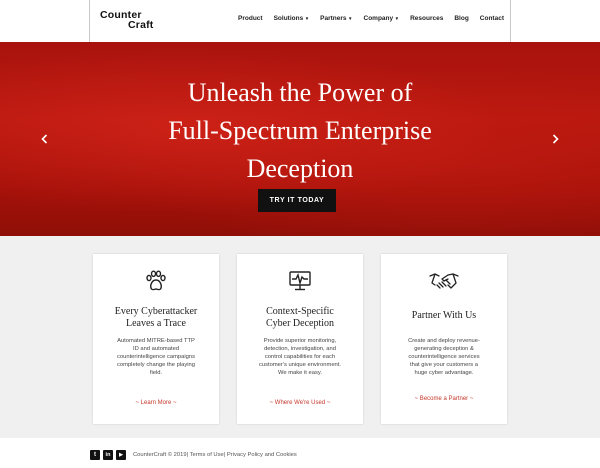 This screenshot has width=600, height=468. I want to click on card-title: Partner With Us, so click(444, 316).